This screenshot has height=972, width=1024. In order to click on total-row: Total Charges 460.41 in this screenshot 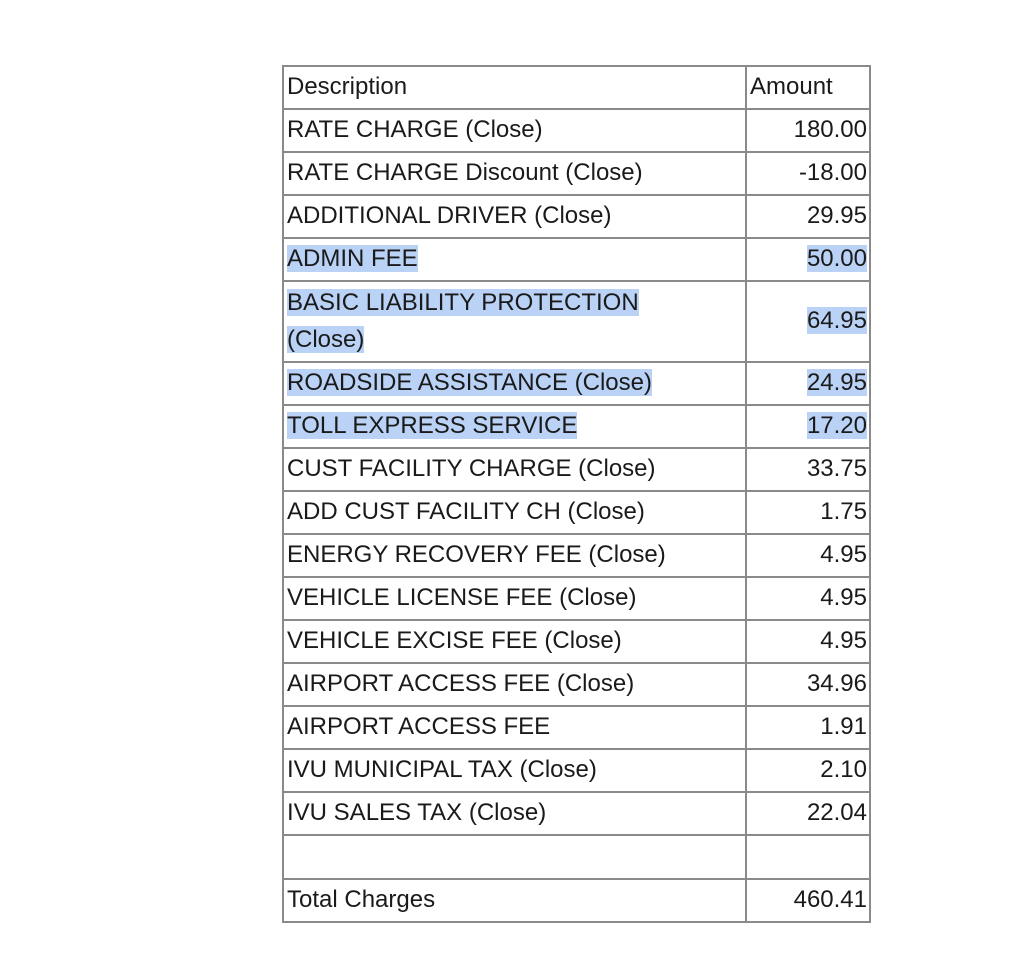, I will do `click(576, 900)`.